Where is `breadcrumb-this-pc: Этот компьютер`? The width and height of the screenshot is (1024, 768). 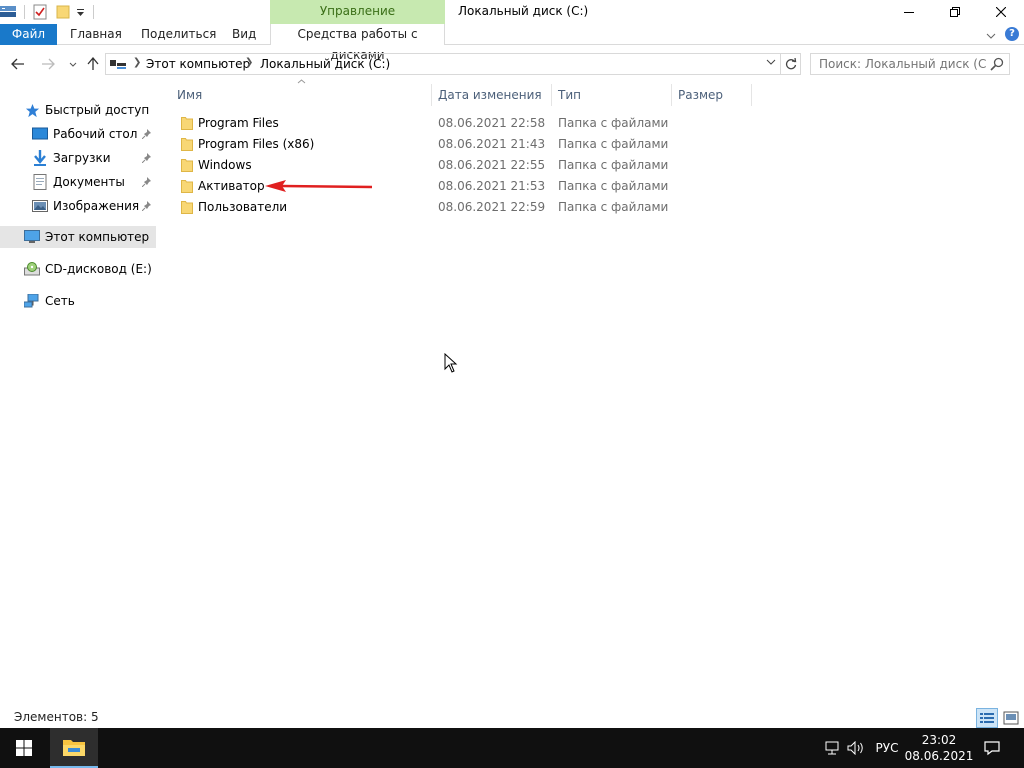 breadcrumb-this-pc: Этот компьютер is located at coordinates (198, 64).